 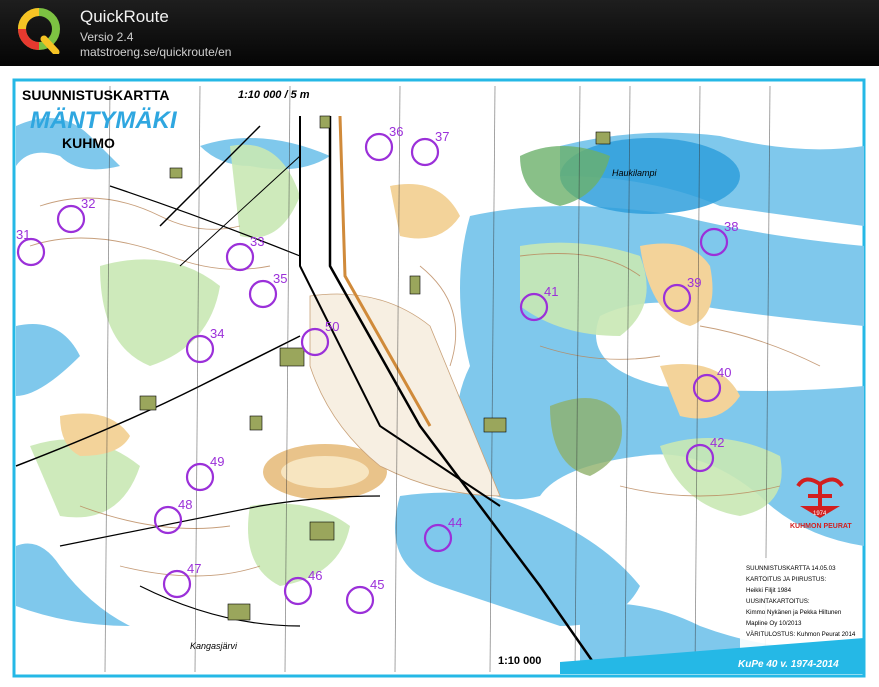 I want to click on control-number: 34, so click(x=217, y=333).